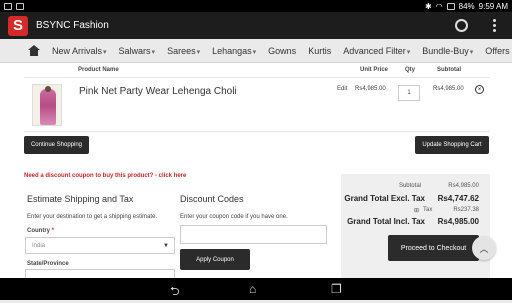  What do you see at coordinates (34, 50) in the screenshot?
I see `home-icon` at bounding box center [34, 50].